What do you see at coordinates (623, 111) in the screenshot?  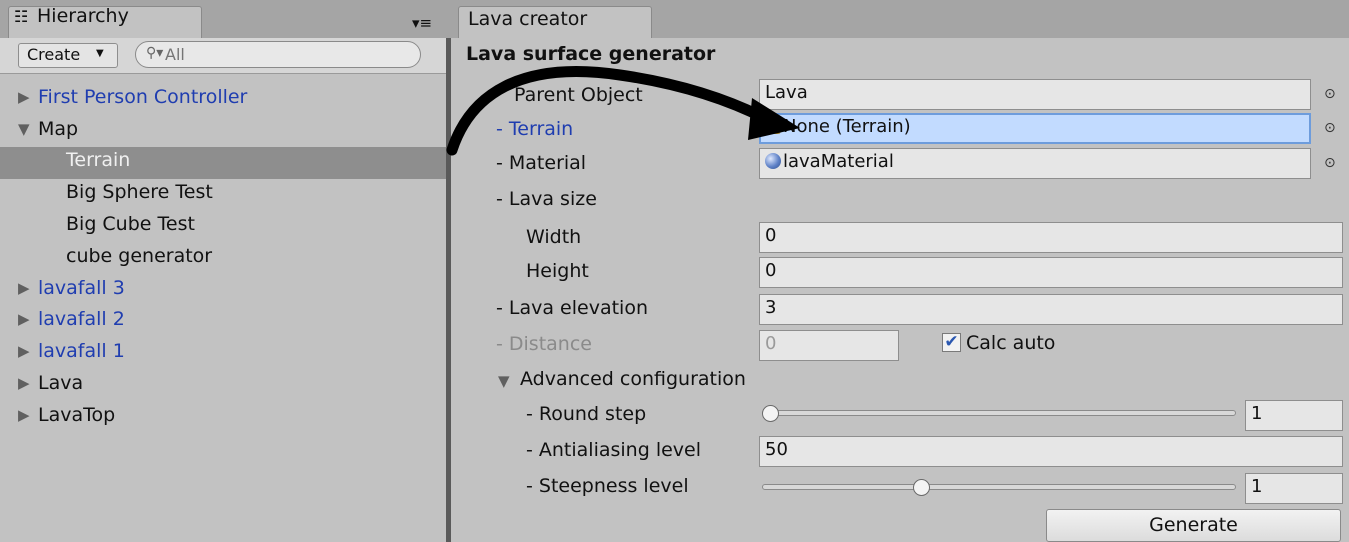 I see `annotation-arrow` at bounding box center [623, 111].